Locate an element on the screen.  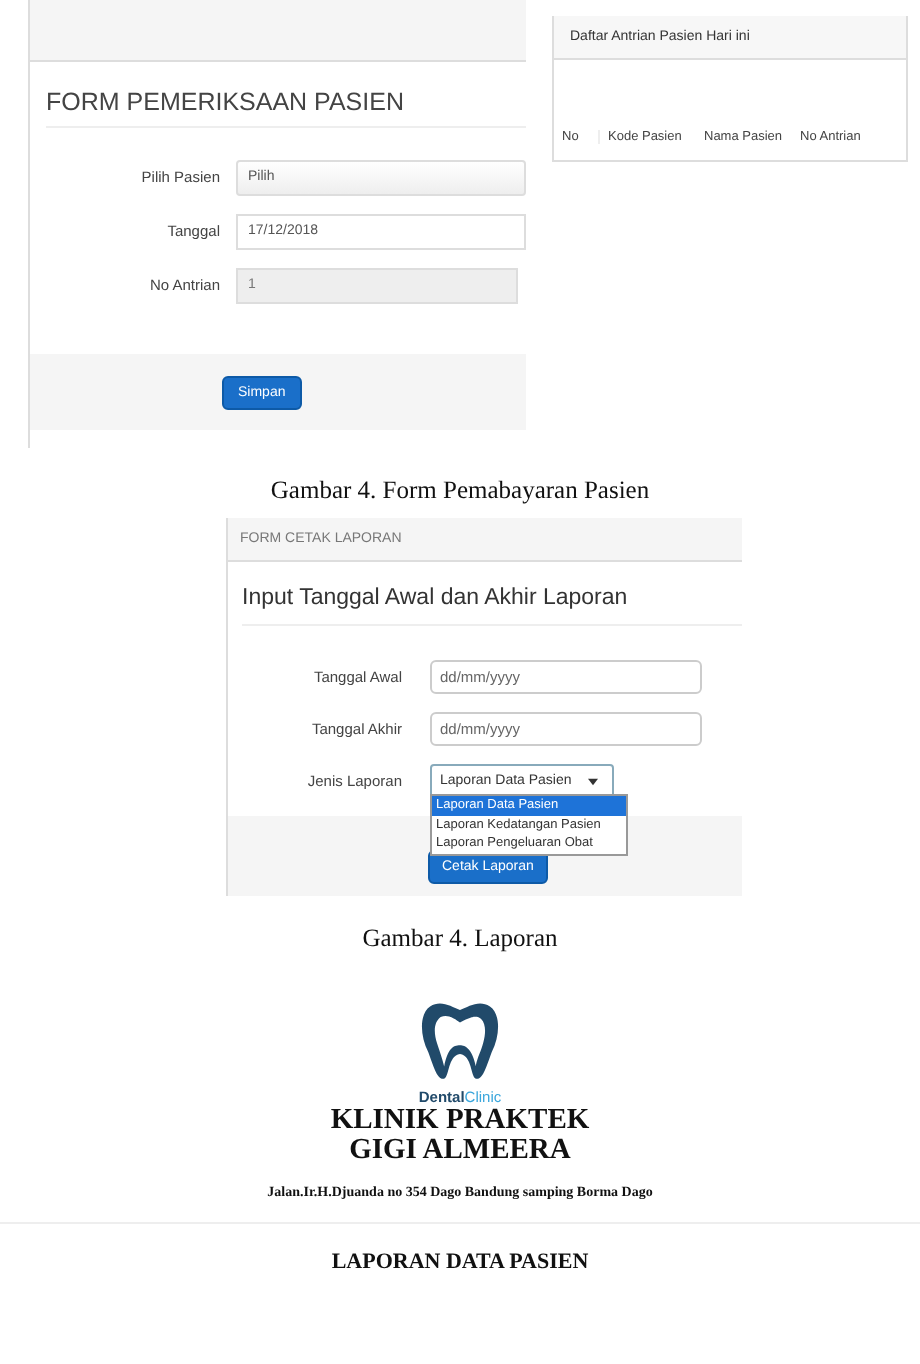
figure-caption: Gambar 4. Form Pemabayaran Pasien is located at coordinates (460, 491).